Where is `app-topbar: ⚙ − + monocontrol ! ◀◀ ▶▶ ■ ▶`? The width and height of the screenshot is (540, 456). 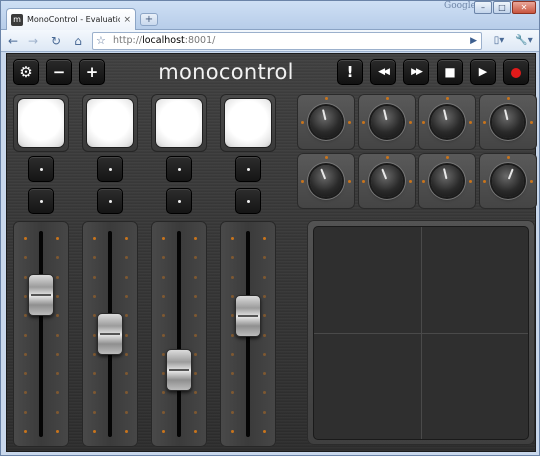 app-topbar: ⚙ − + monocontrol ! ◀◀ ▶▶ ■ ▶ is located at coordinates (271, 72).